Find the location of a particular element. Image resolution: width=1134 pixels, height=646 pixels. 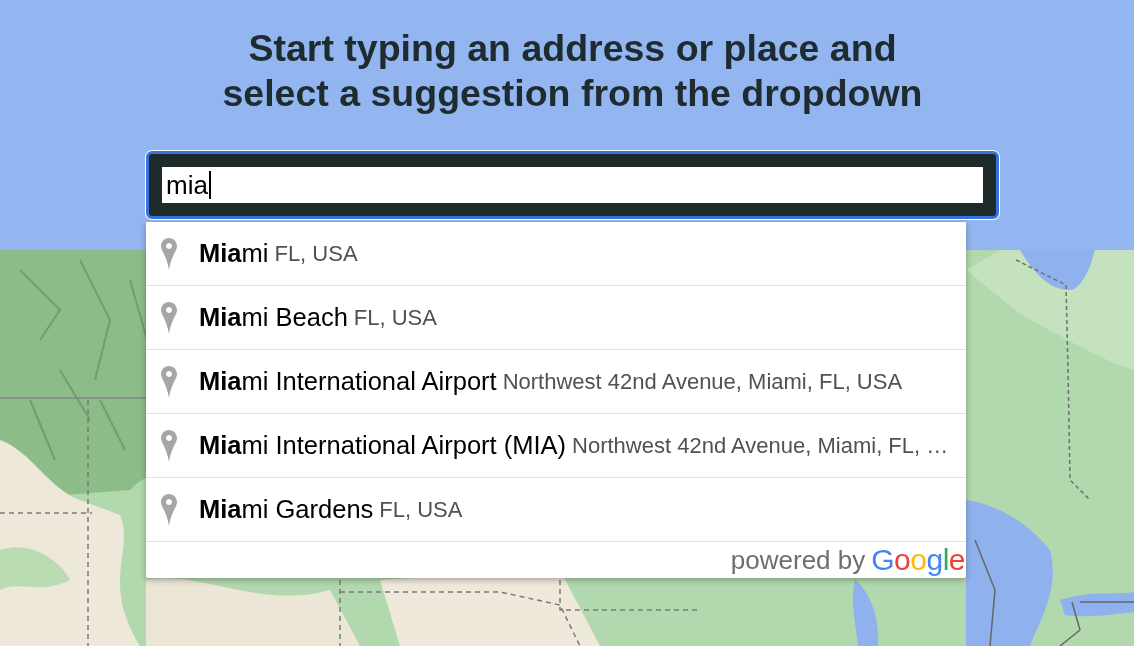

wordmark-logo: Google is located at coordinates (918, 560).